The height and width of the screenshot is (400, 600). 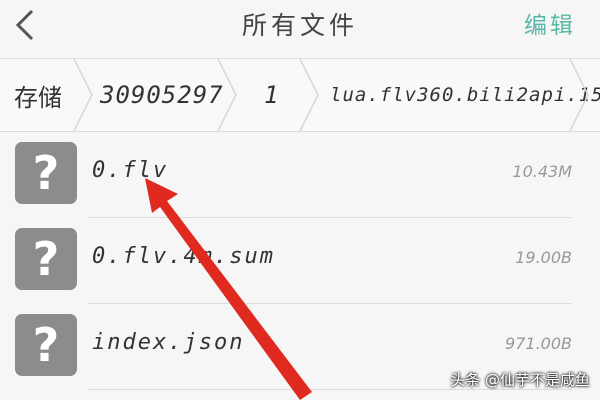 What do you see at coordinates (538, 343) in the screenshot?
I see `file-size: 971.00B` at bounding box center [538, 343].